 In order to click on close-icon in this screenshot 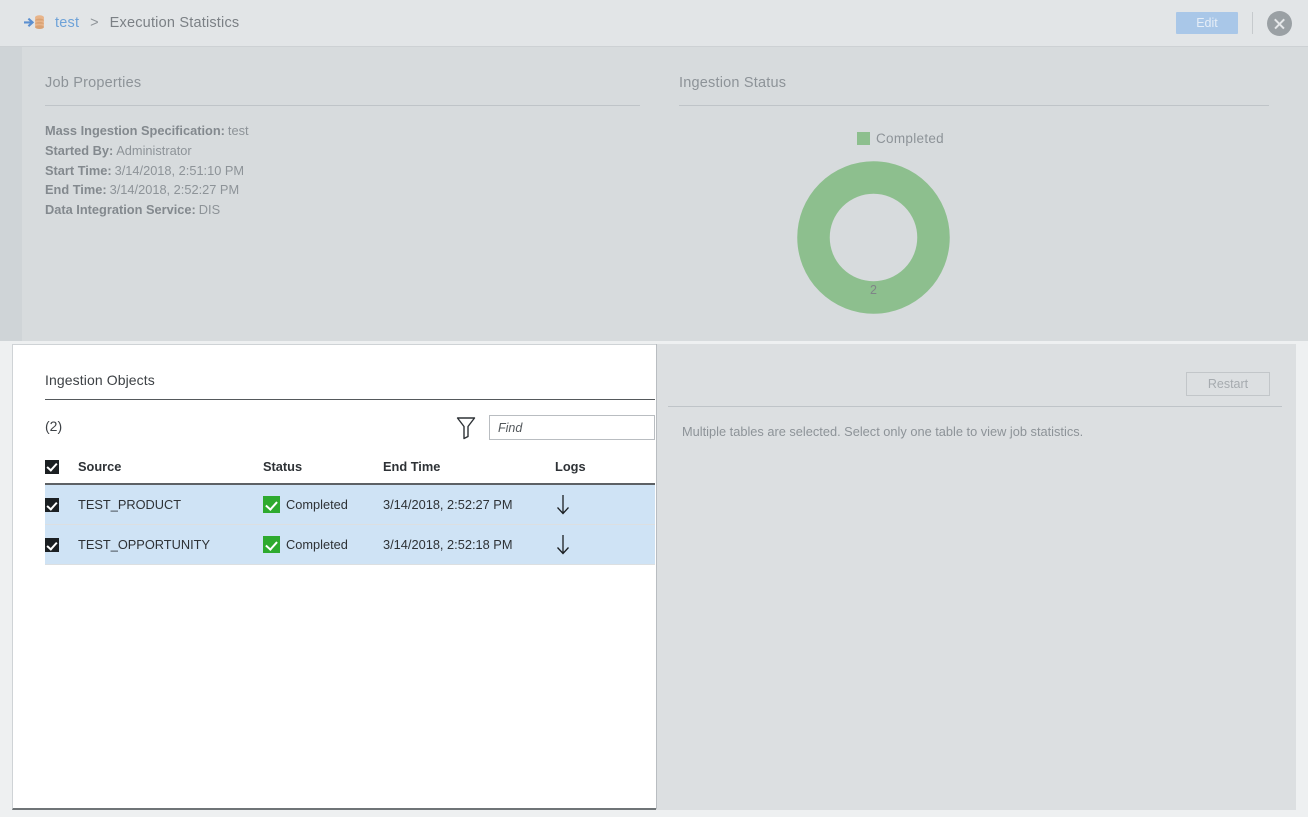, I will do `click(1279, 23)`.